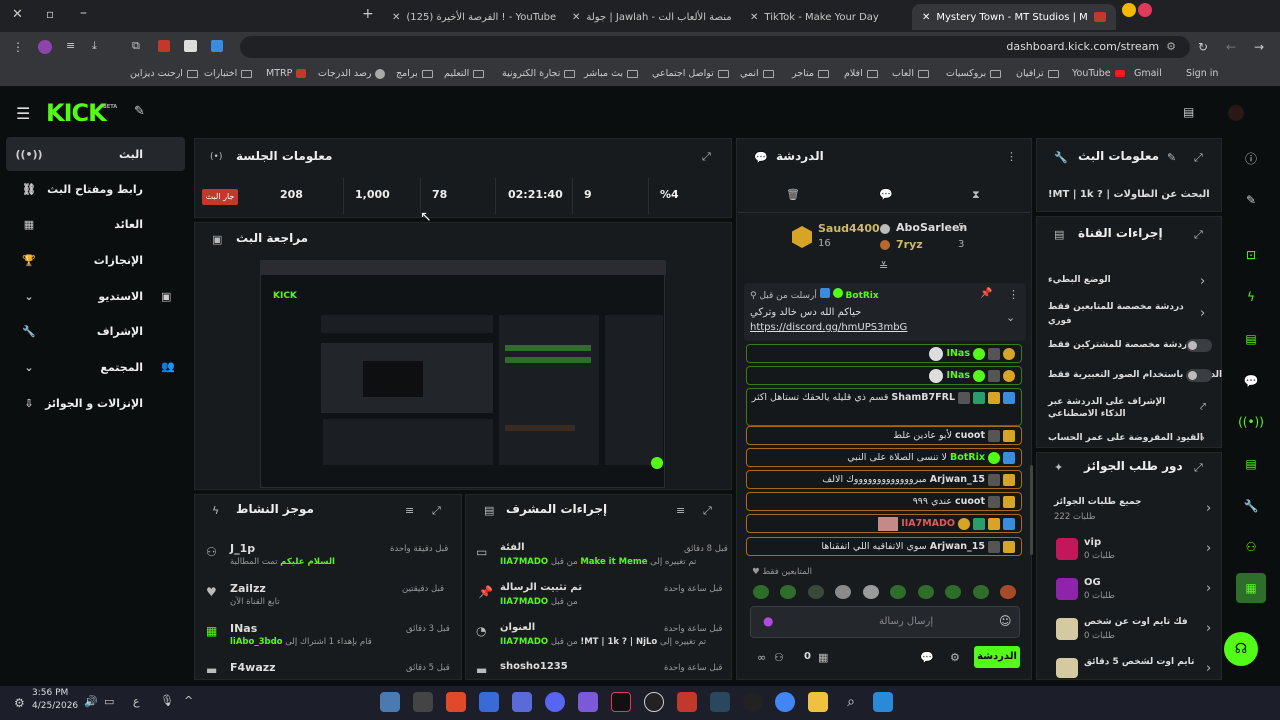 The height and width of the screenshot is (720, 1280). I want to click on minimize-window-icon: –, so click(83, 13).